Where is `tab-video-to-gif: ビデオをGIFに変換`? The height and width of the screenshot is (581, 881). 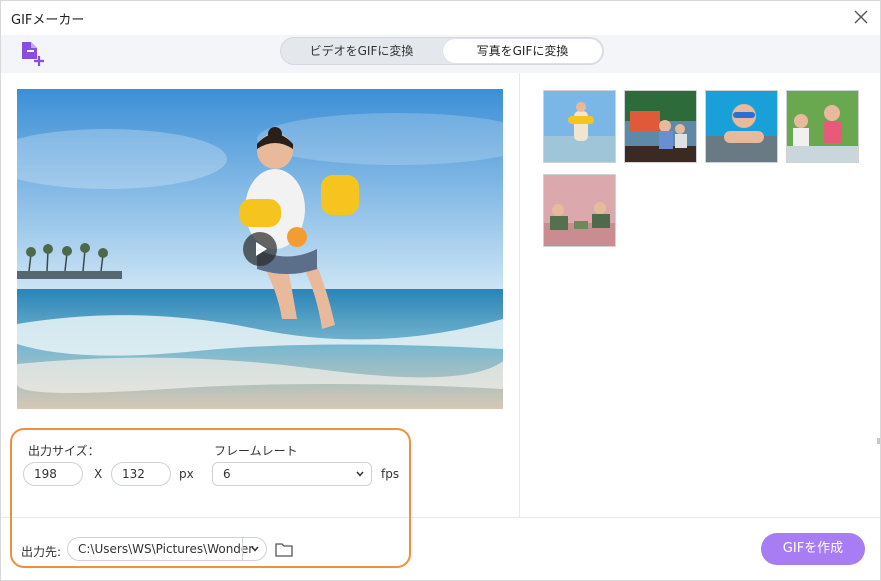 tab-video-to-gif: ビデオをGIFに変換 is located at coordinates (361, 51).